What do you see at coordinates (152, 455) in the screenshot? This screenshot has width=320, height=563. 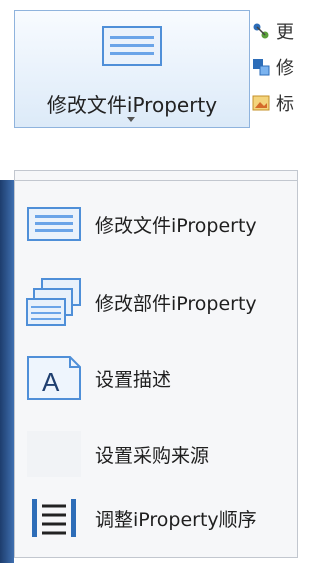 I see `menu-item-label: 设置采购来源` at bounding box center [152, 455].